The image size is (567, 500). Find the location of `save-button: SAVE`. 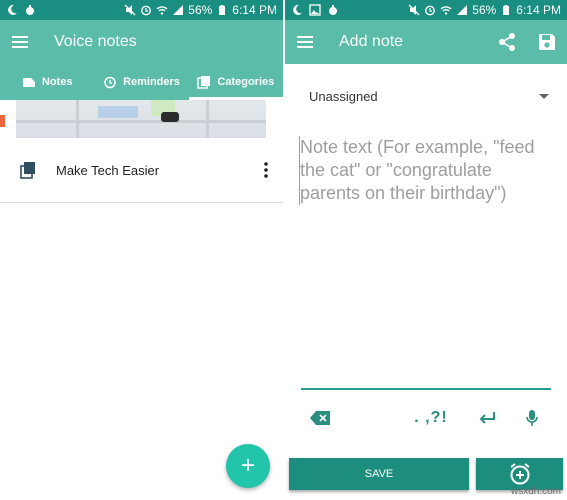

save-button: SAVE is located at coordinates (379, 474).